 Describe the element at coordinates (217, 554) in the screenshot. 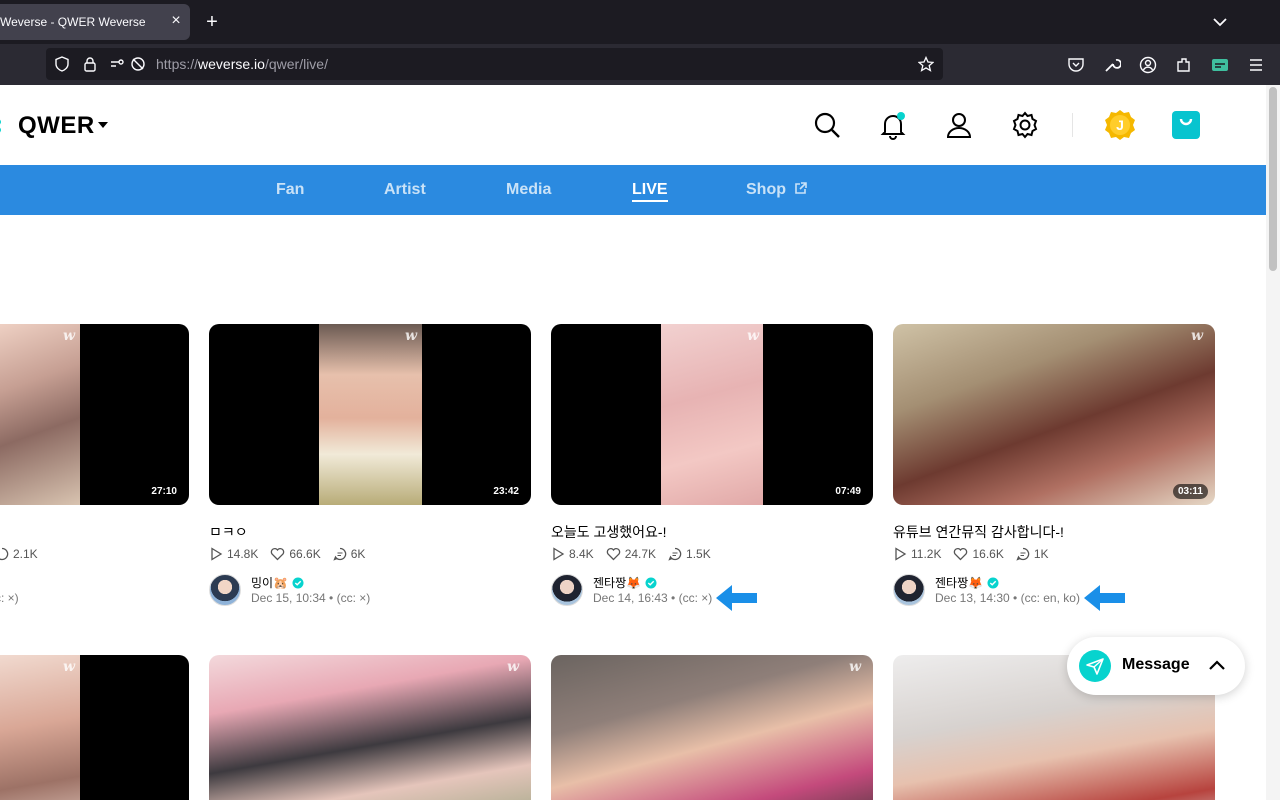

I see `play-icon` at that location.